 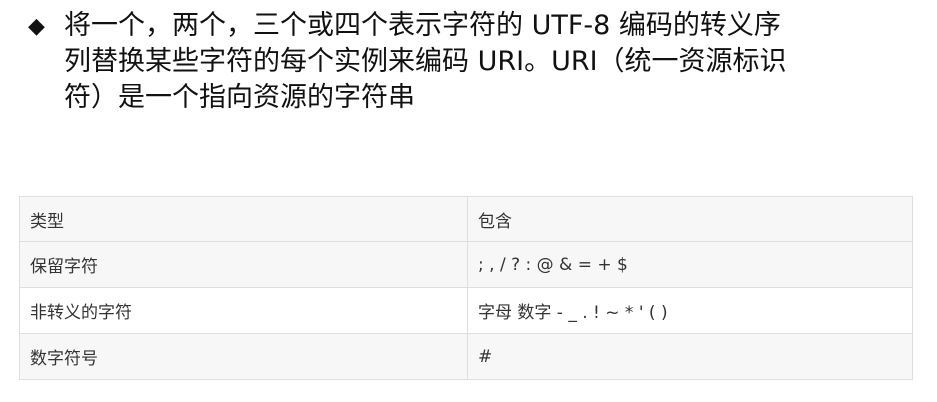 What do you see at coordinates (425, 61) in the screenshot?
I see `description-line-2: 列替换某些字符的每个实例来编码 URI。URI（统一资源标识` at bounding box center [425, 61].